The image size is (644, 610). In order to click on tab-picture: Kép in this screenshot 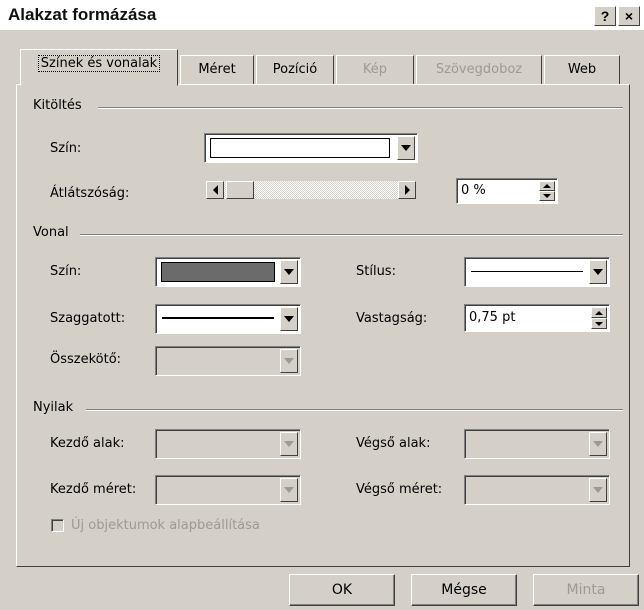, I will do `click(375, 70)`.